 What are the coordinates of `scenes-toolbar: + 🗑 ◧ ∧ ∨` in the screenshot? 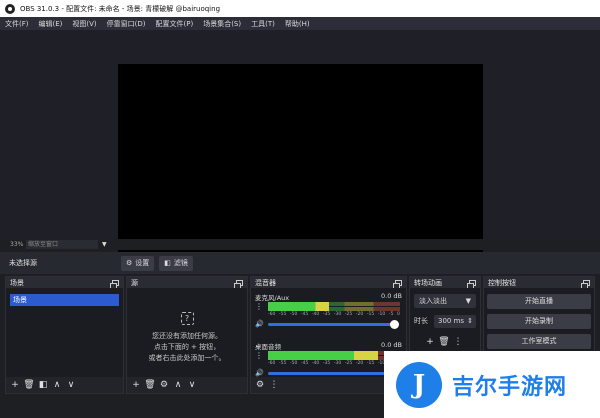 It's located at (64, 385).